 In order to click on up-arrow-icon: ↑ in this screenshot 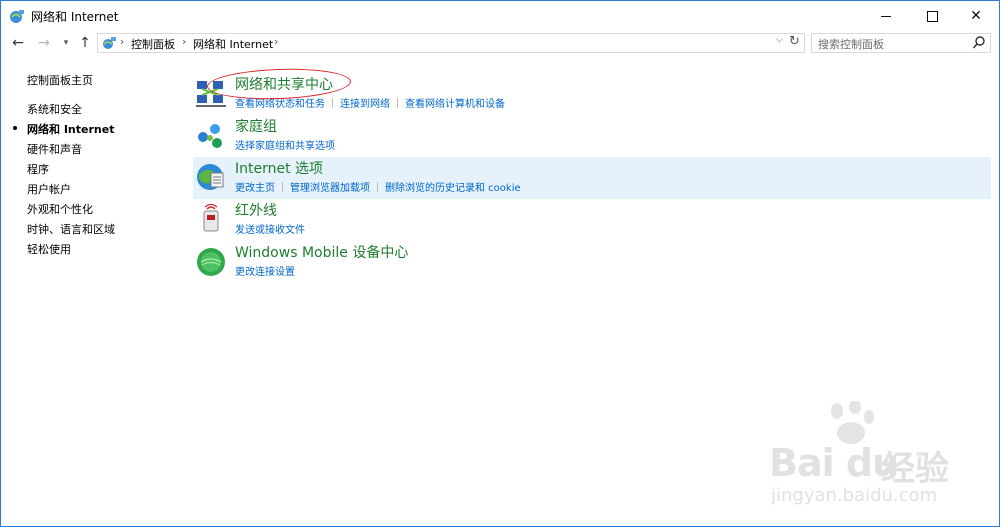, I will do `click(85, 43)`.